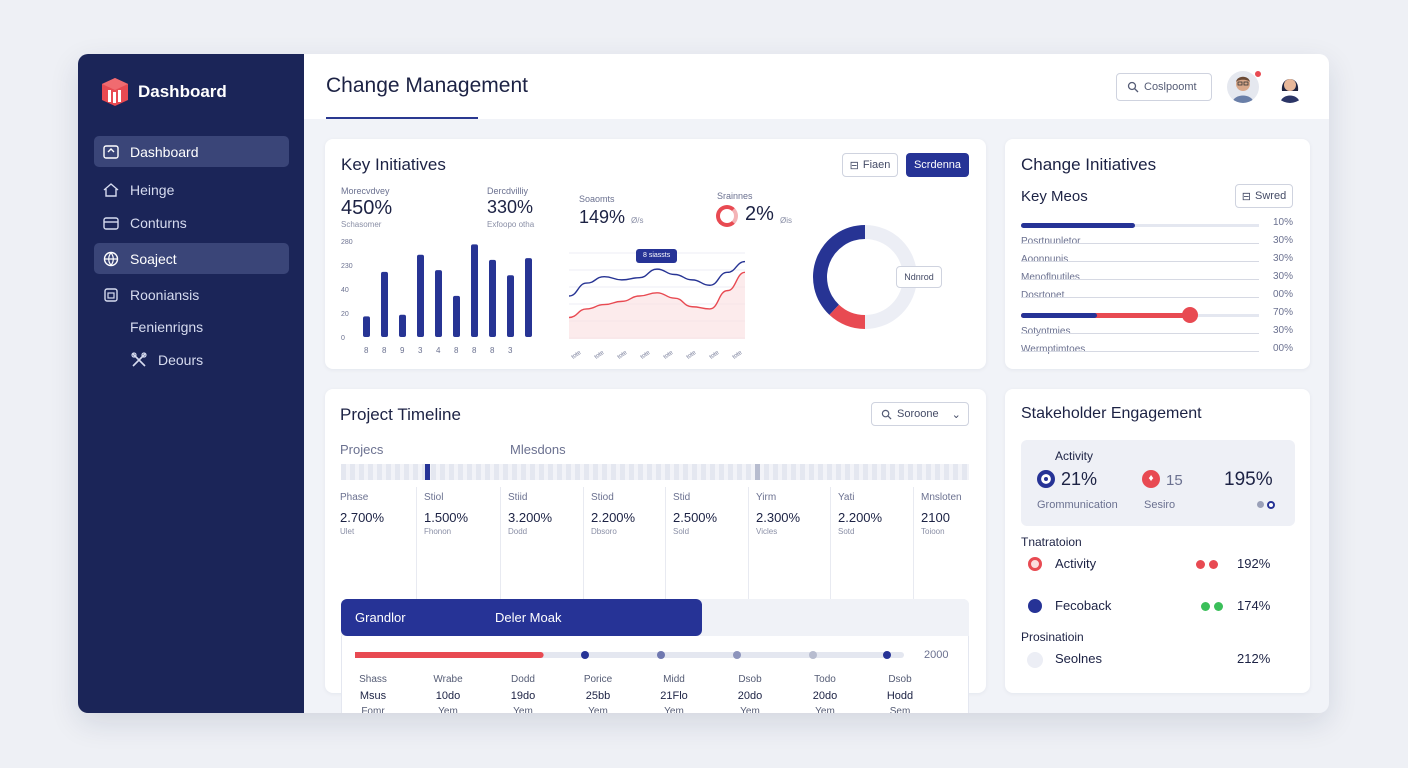 This screenshot has height=768, width=1408. I want to click on progress-row: 10%, so click(1157, 226).